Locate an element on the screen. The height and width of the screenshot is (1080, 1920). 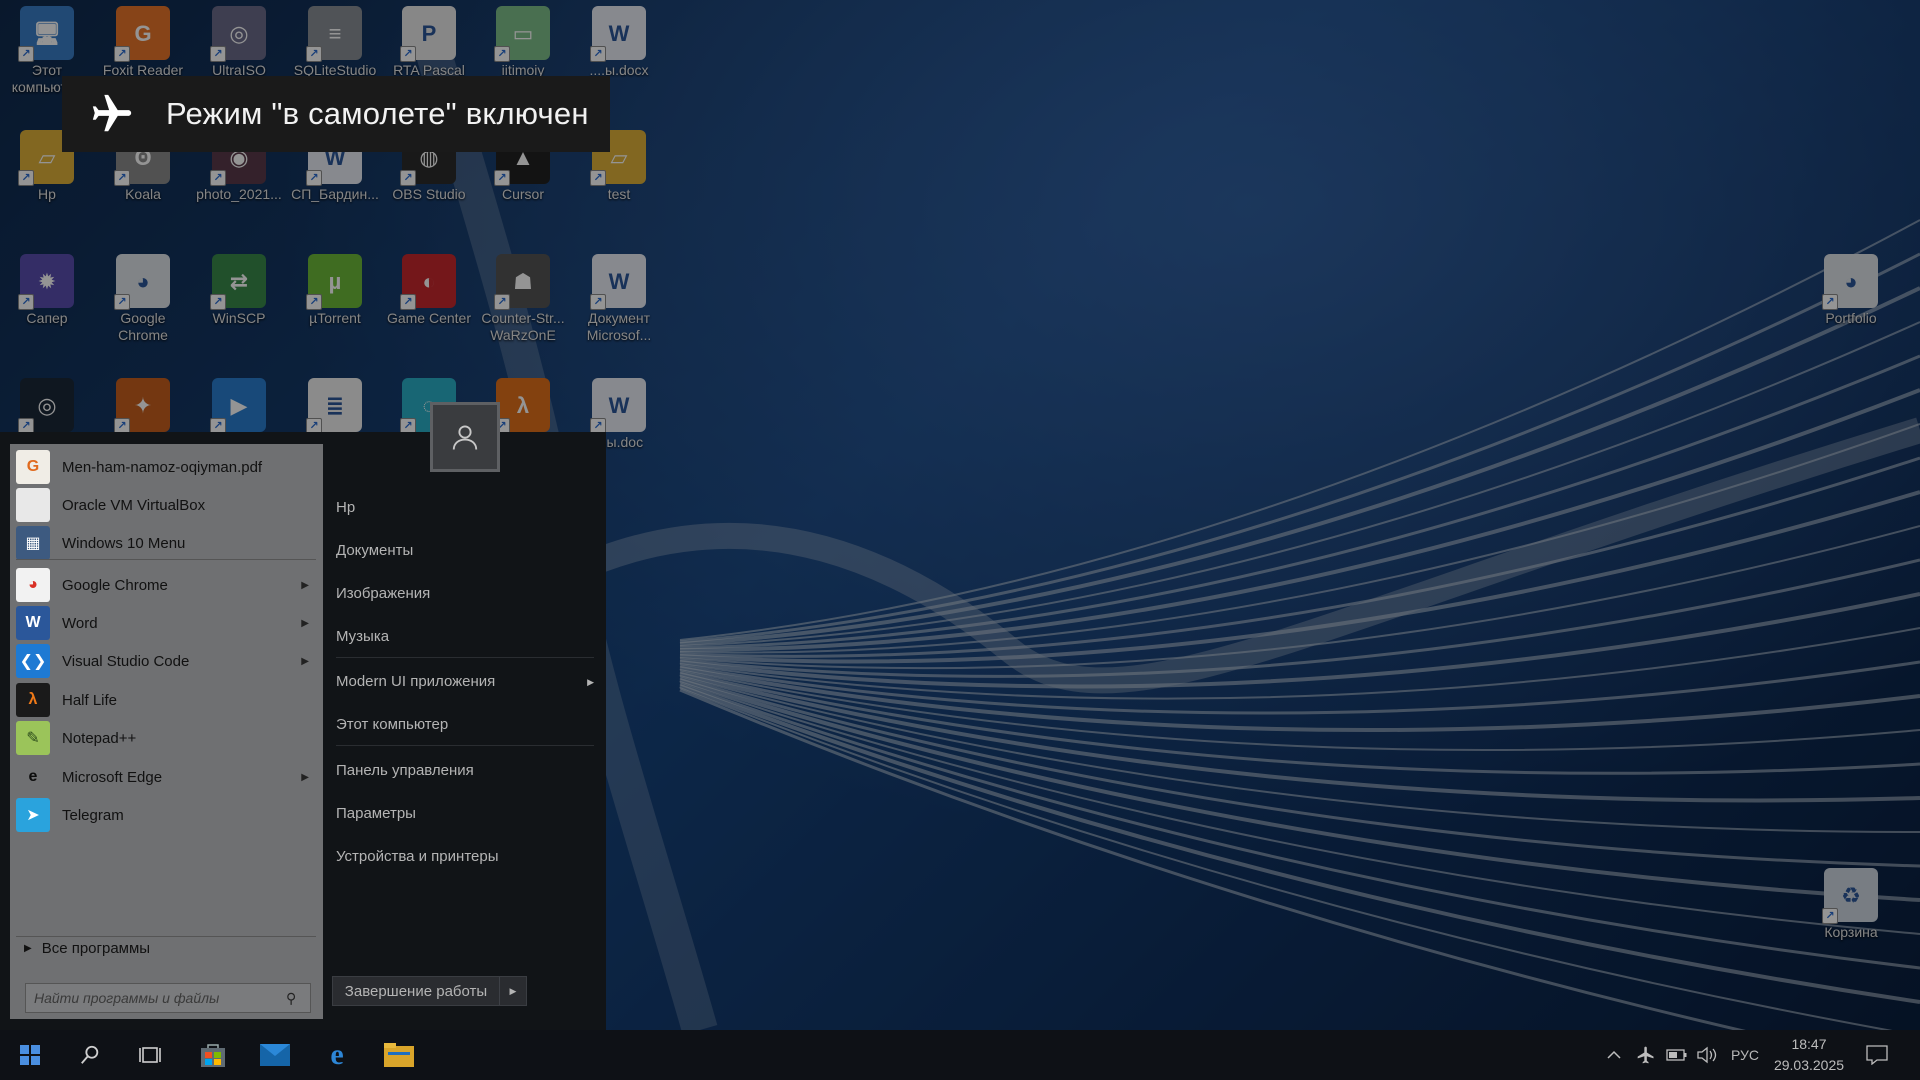
battery-status is located at coordinates (1677, 1055).